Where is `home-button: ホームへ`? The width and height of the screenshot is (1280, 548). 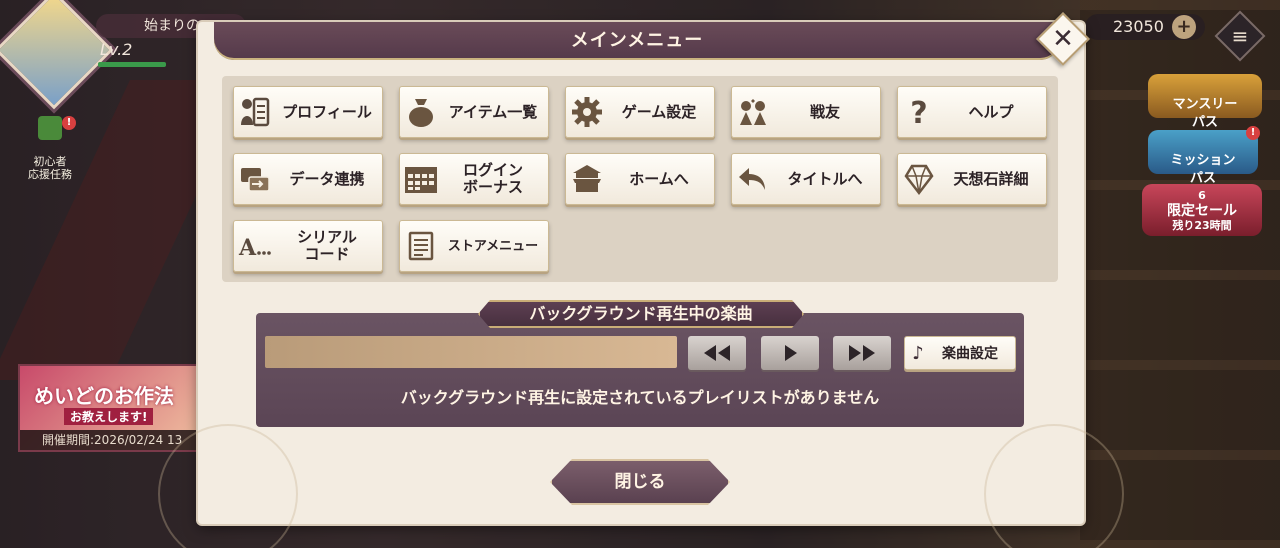
home-button: ホームへ is located at coordinates (640, 179).